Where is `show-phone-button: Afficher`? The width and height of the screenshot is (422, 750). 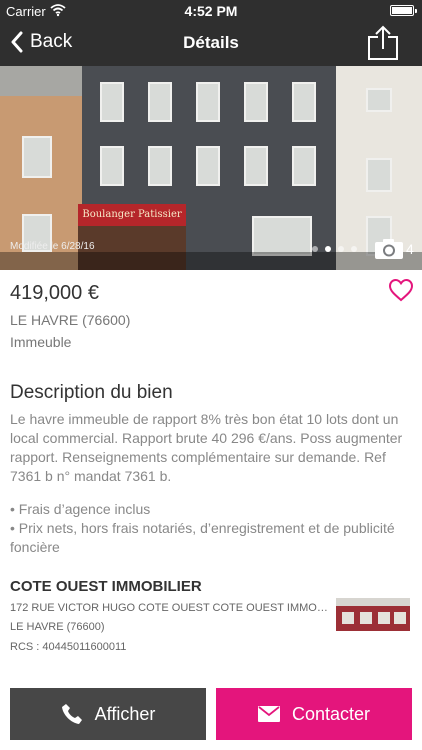
show-phone-button: Afficher is located at coordinates (108, 714).